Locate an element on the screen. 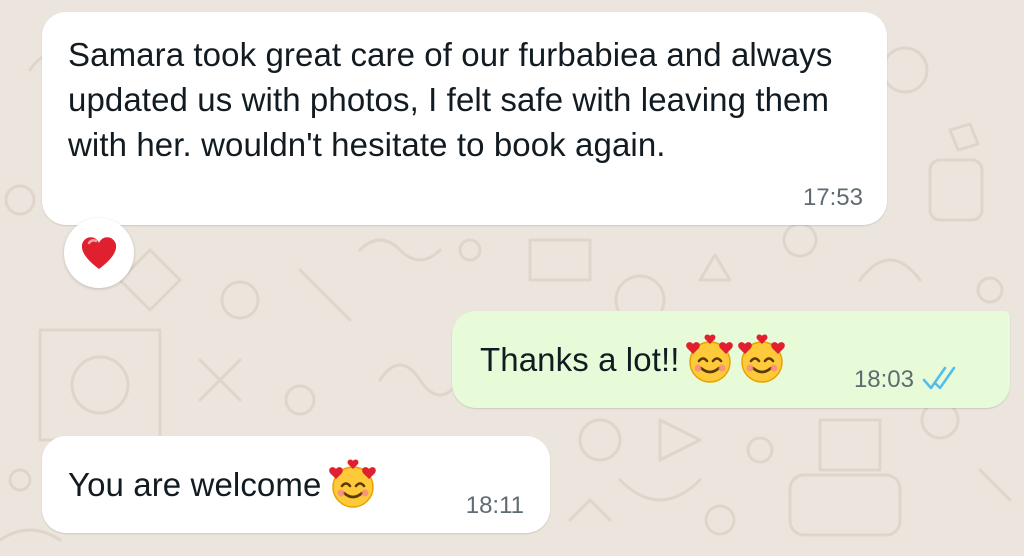 The image size is (1024, 556). emoji-group is located at coordinates (736, 359).